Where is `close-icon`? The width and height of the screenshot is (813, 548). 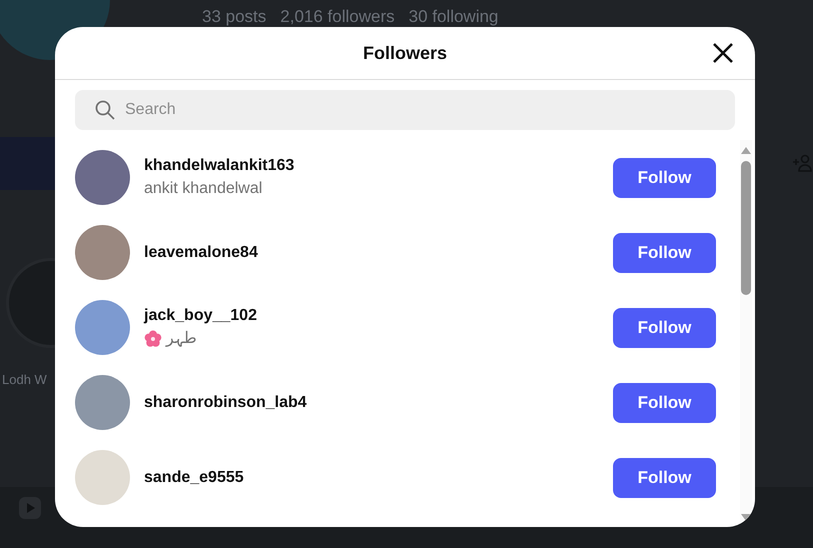 close-icon is located at coordinates (723, 53).